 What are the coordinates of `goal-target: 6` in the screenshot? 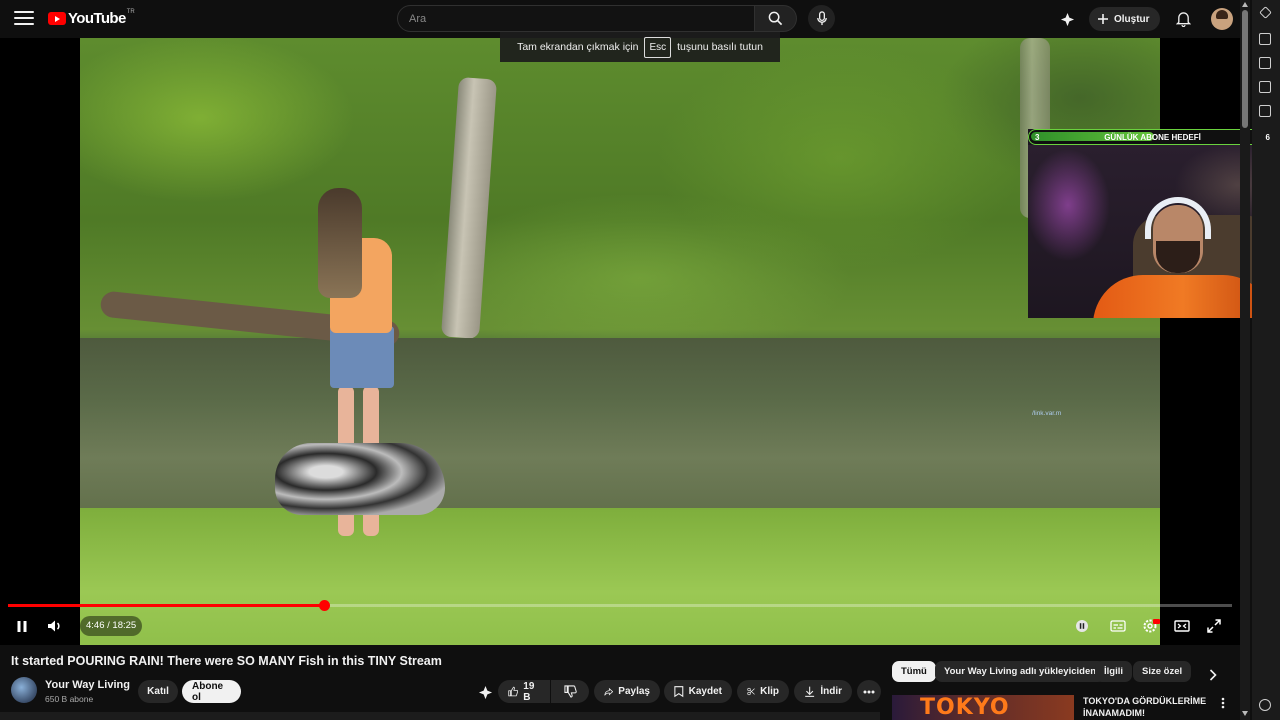 It's located at (1267, 137).